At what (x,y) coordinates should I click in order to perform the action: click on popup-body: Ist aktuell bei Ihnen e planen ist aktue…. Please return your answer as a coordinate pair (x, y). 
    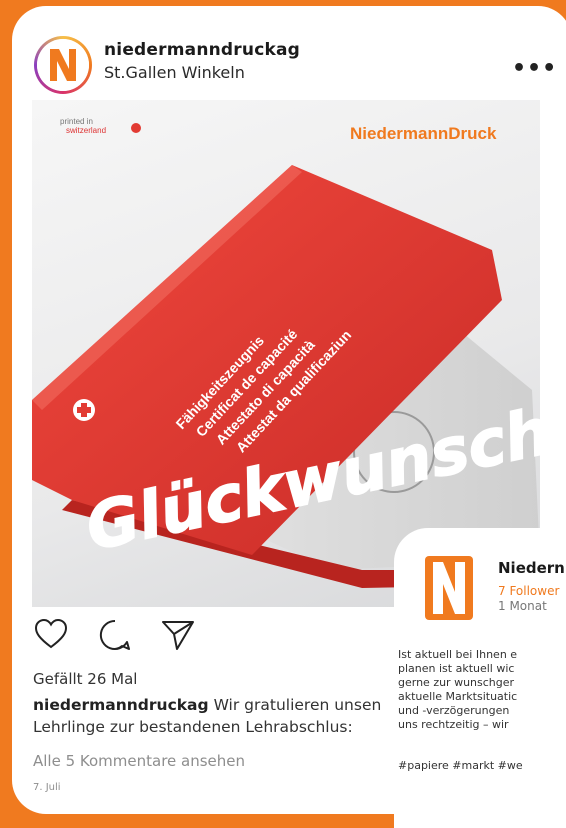
    Looking at the image, I should click on (482, 690).